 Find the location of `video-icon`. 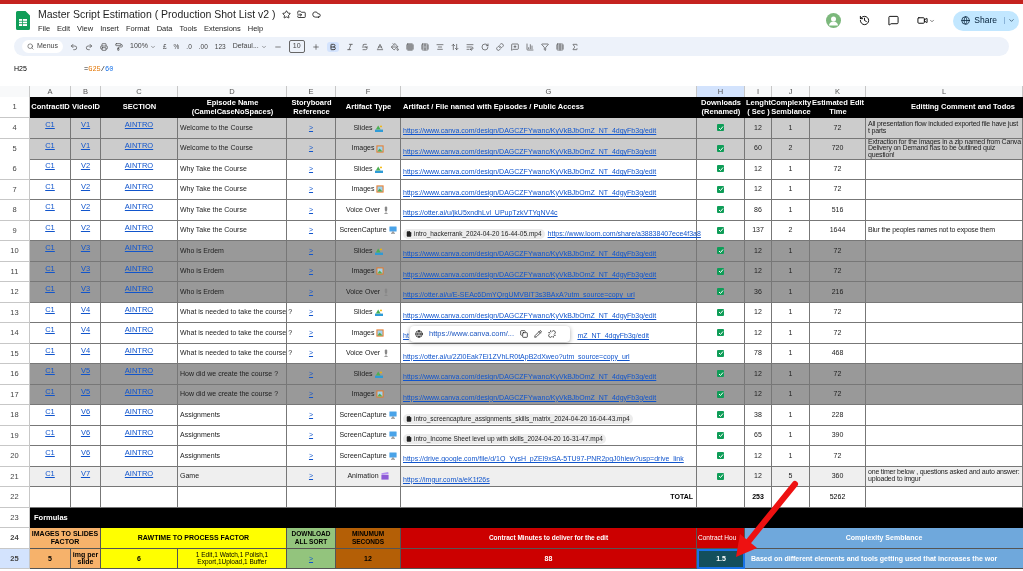

video-icon is located at coordinates (923, 20).